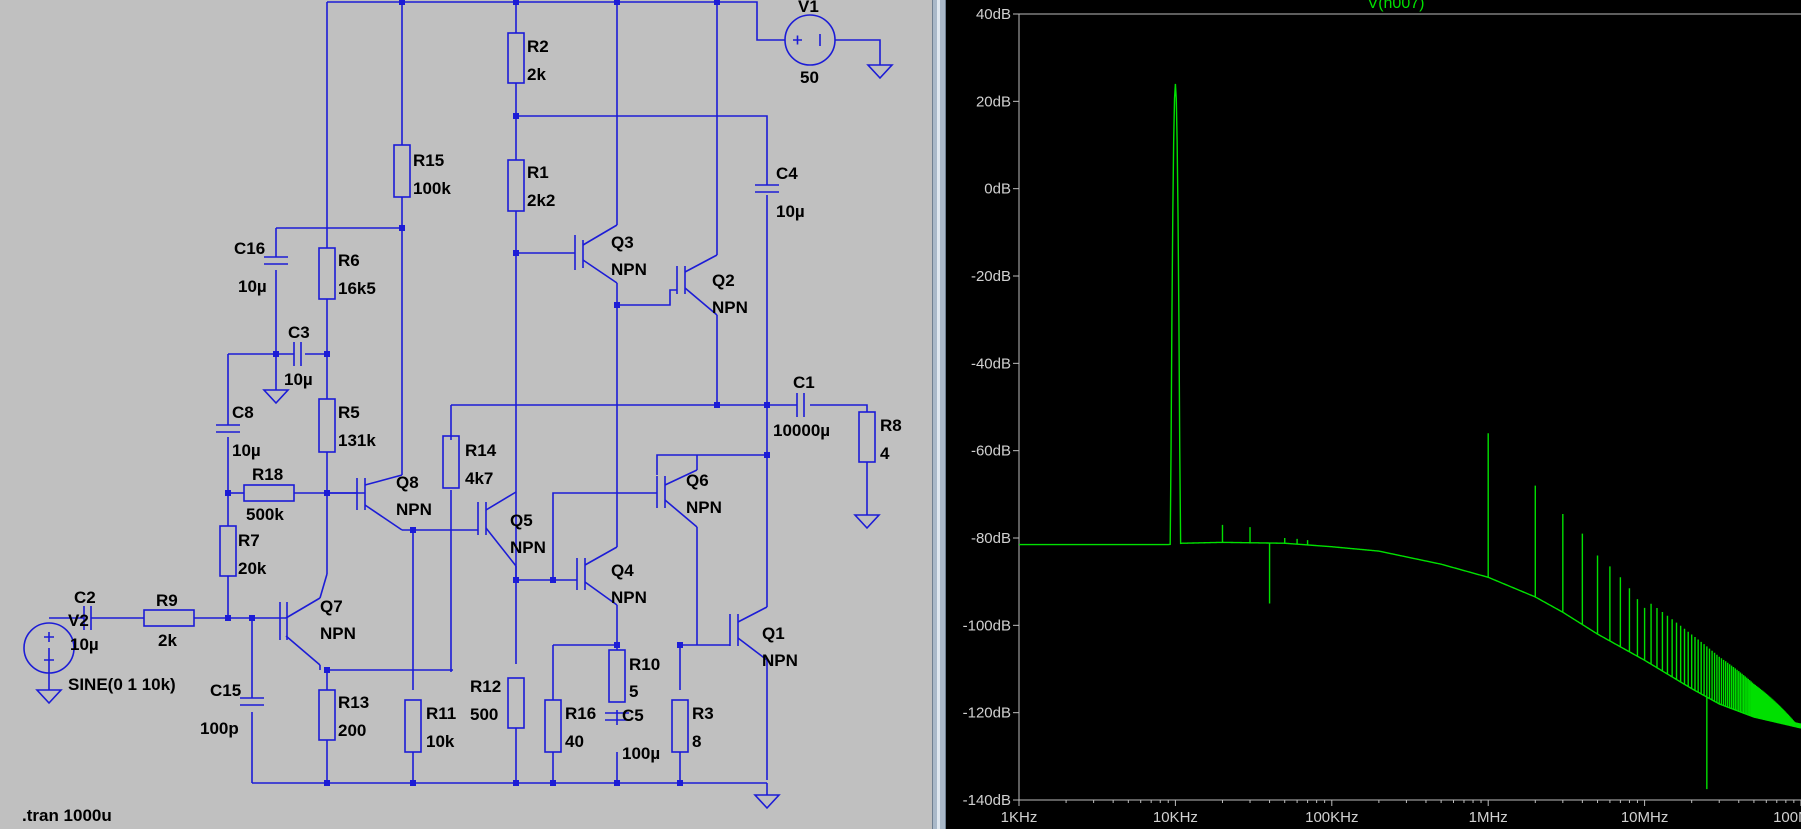 Image resolution: width=1801 pixels, height=829 pixels. I want to click on r10-name: R10, so click(644, 664).